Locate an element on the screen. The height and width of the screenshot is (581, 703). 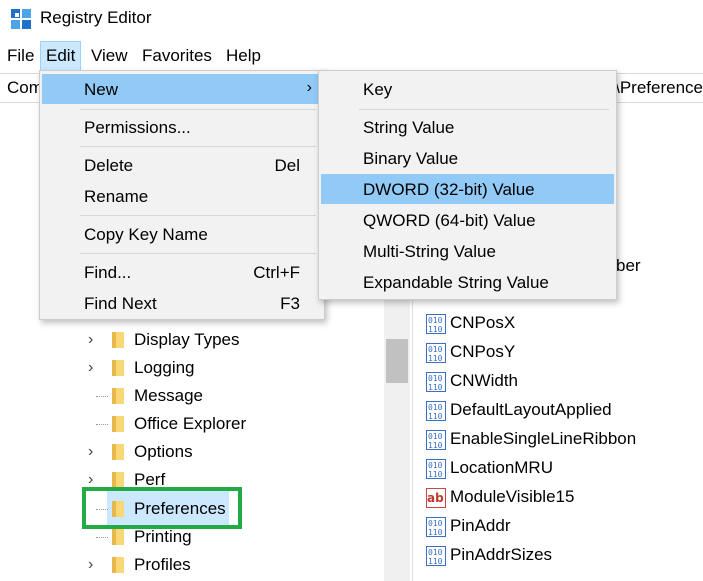
submenu-item-dword-value: DWORD (32-bit) Value is located at coordinates (467, 189).